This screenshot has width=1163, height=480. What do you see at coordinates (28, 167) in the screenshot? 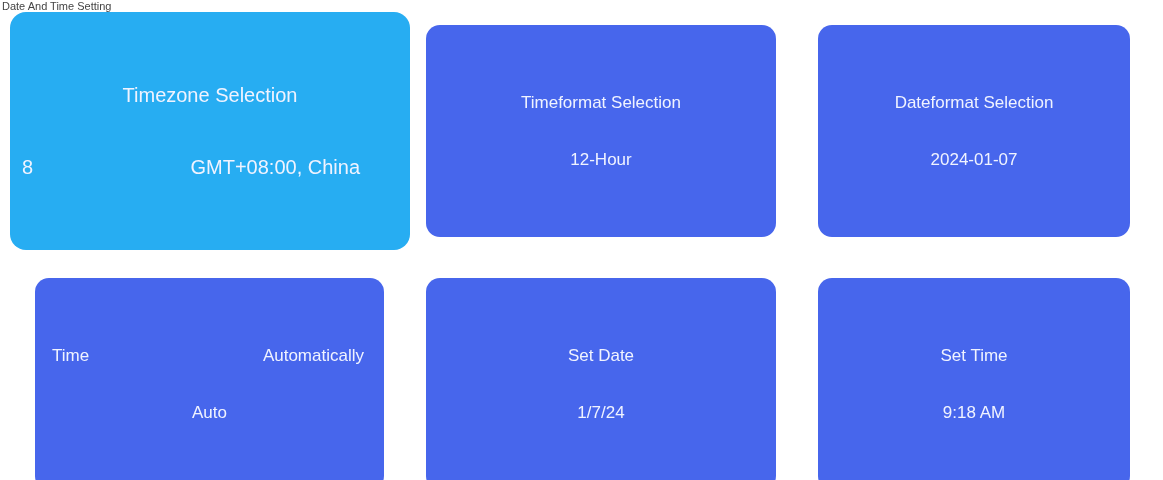
I see `card-text: 8` at bounding box center [28, 167].